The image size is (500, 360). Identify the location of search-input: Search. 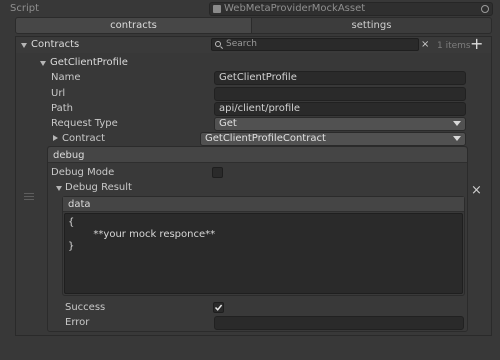
(315, 44).